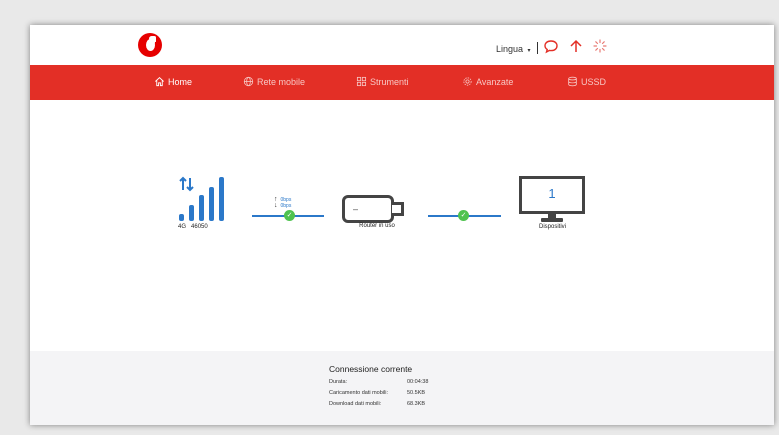 The width and height of the screenshot is (779, 435). I want to click on download-data-row: Download dati mobili: 68.3KB, so click(377, 404).